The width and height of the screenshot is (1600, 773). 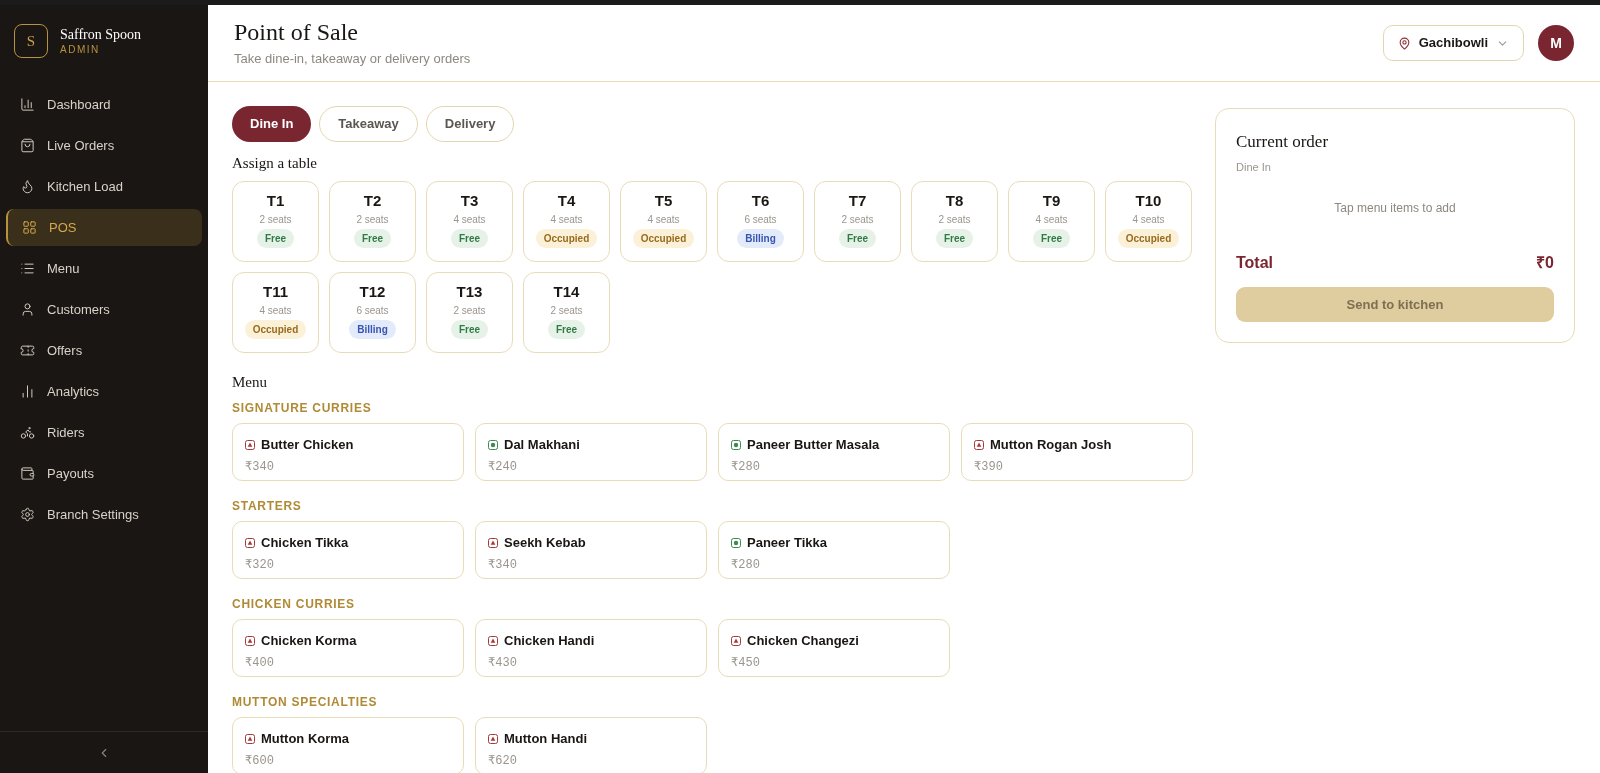 I want to click on item-name: Dal Makhani, so click(x=542, y=445).